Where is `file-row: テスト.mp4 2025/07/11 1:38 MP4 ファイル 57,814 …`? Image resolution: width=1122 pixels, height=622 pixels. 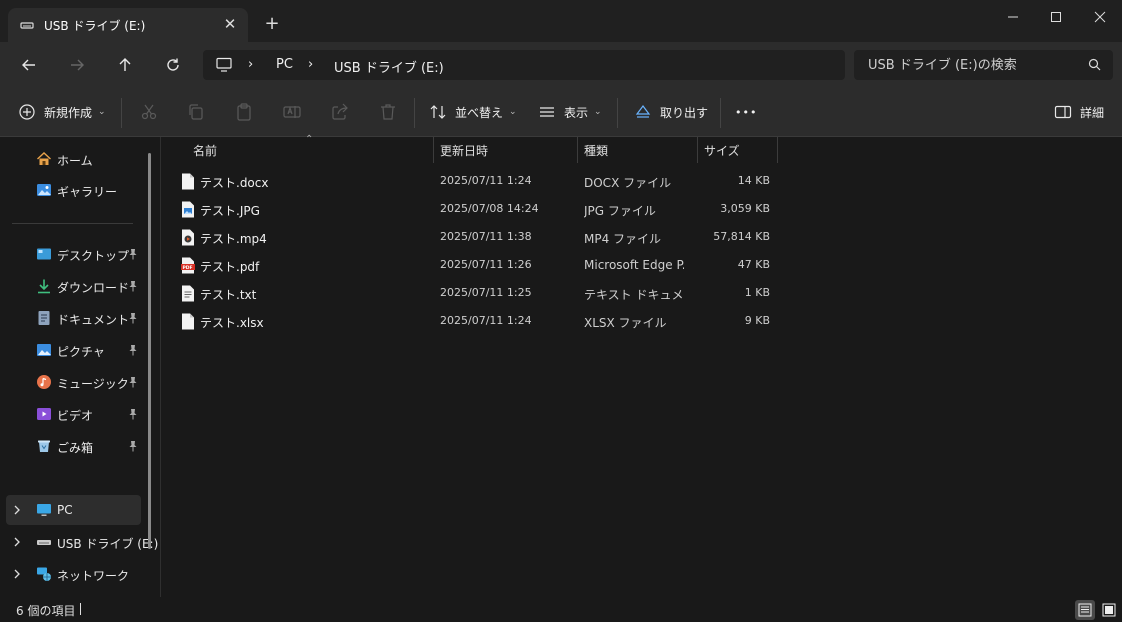 file-row: テスト.mp4 2025/07/11 1:38 MP4 ファイル 57,814 … is located at coordinates (480, 237).